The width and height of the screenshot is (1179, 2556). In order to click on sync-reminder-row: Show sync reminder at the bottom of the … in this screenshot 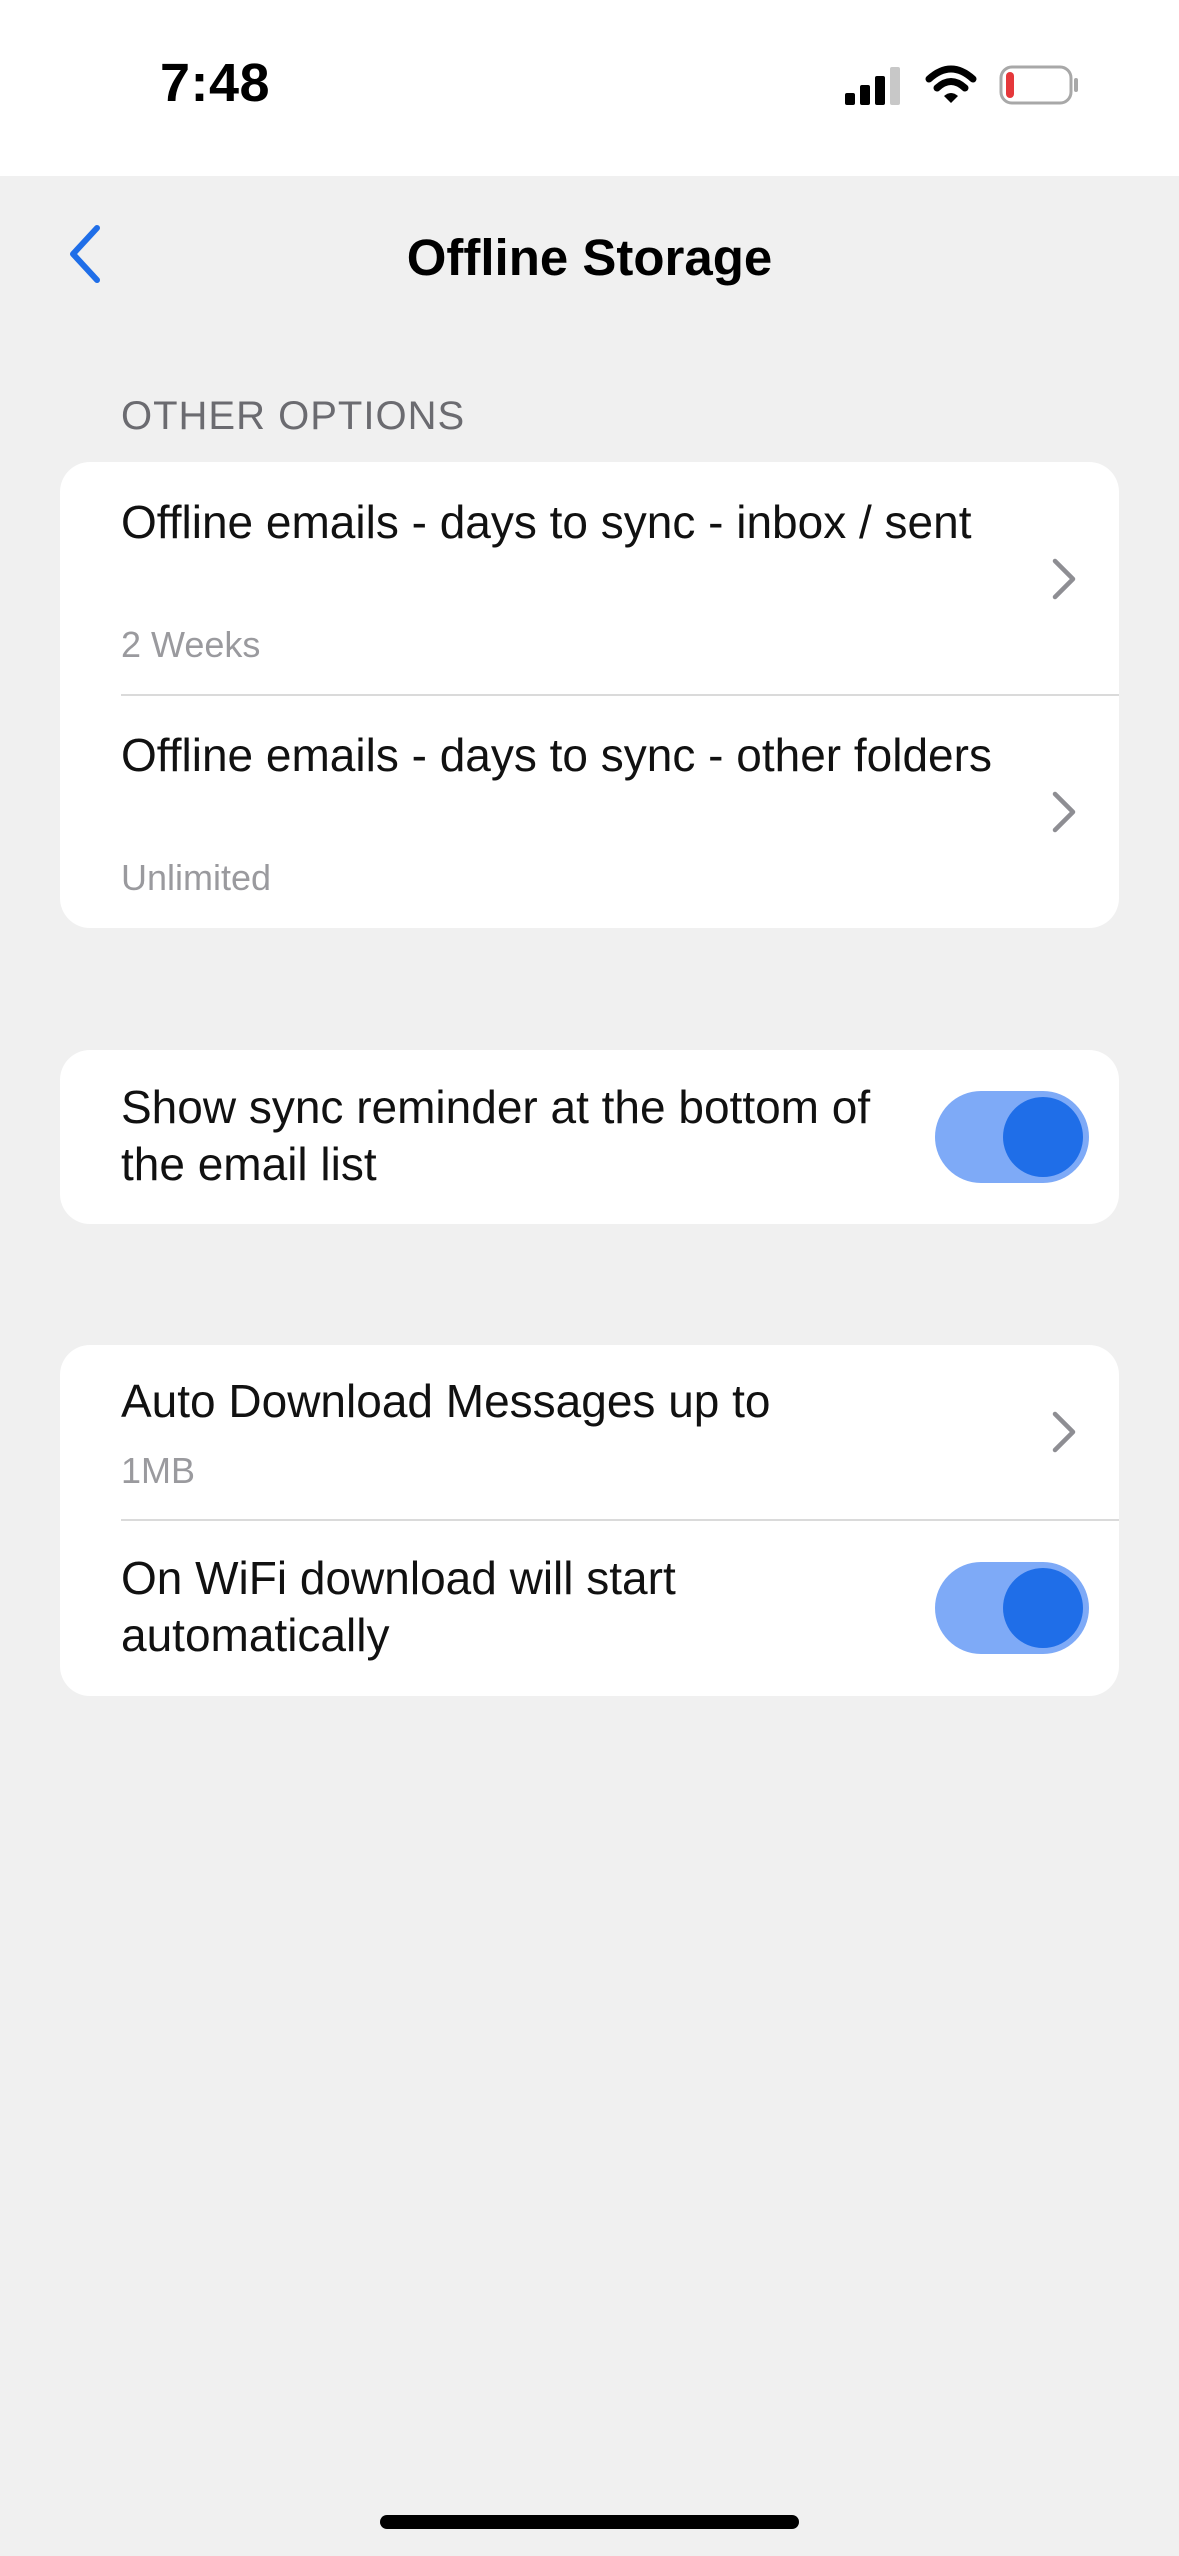, I will do `click(589, 1137)`.